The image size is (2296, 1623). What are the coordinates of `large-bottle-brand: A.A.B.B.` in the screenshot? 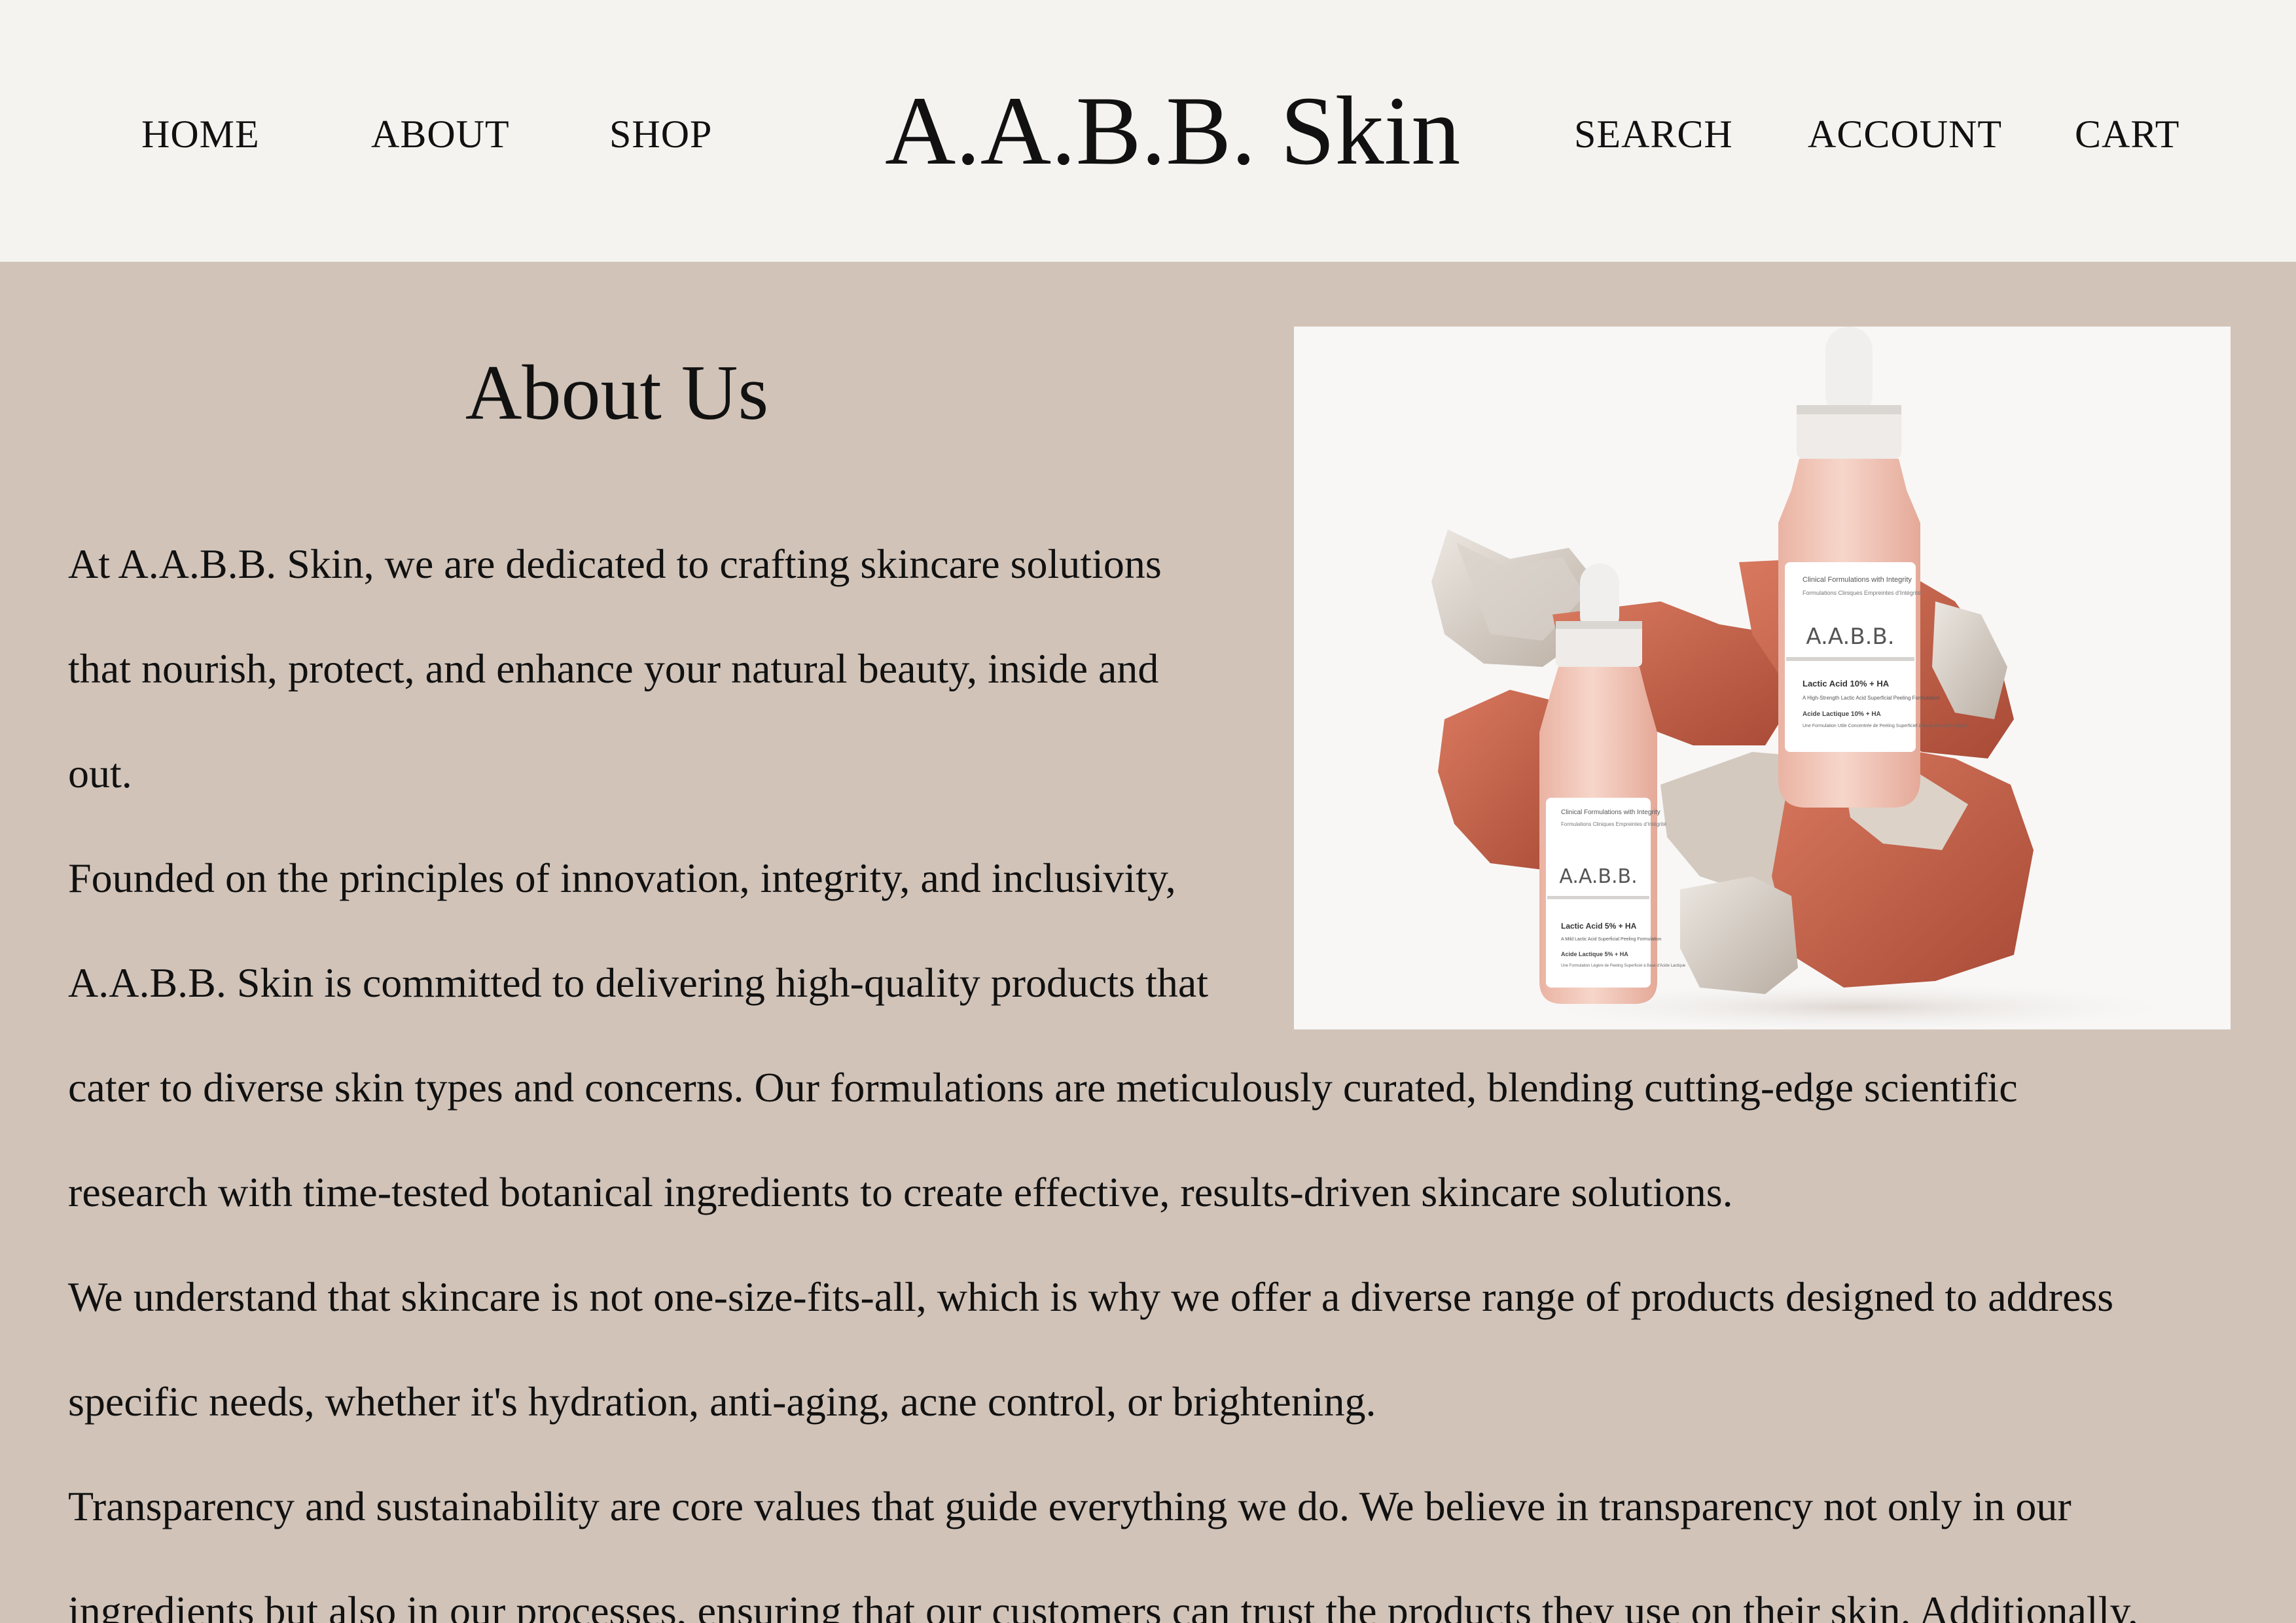 It's located at (1850, 637).